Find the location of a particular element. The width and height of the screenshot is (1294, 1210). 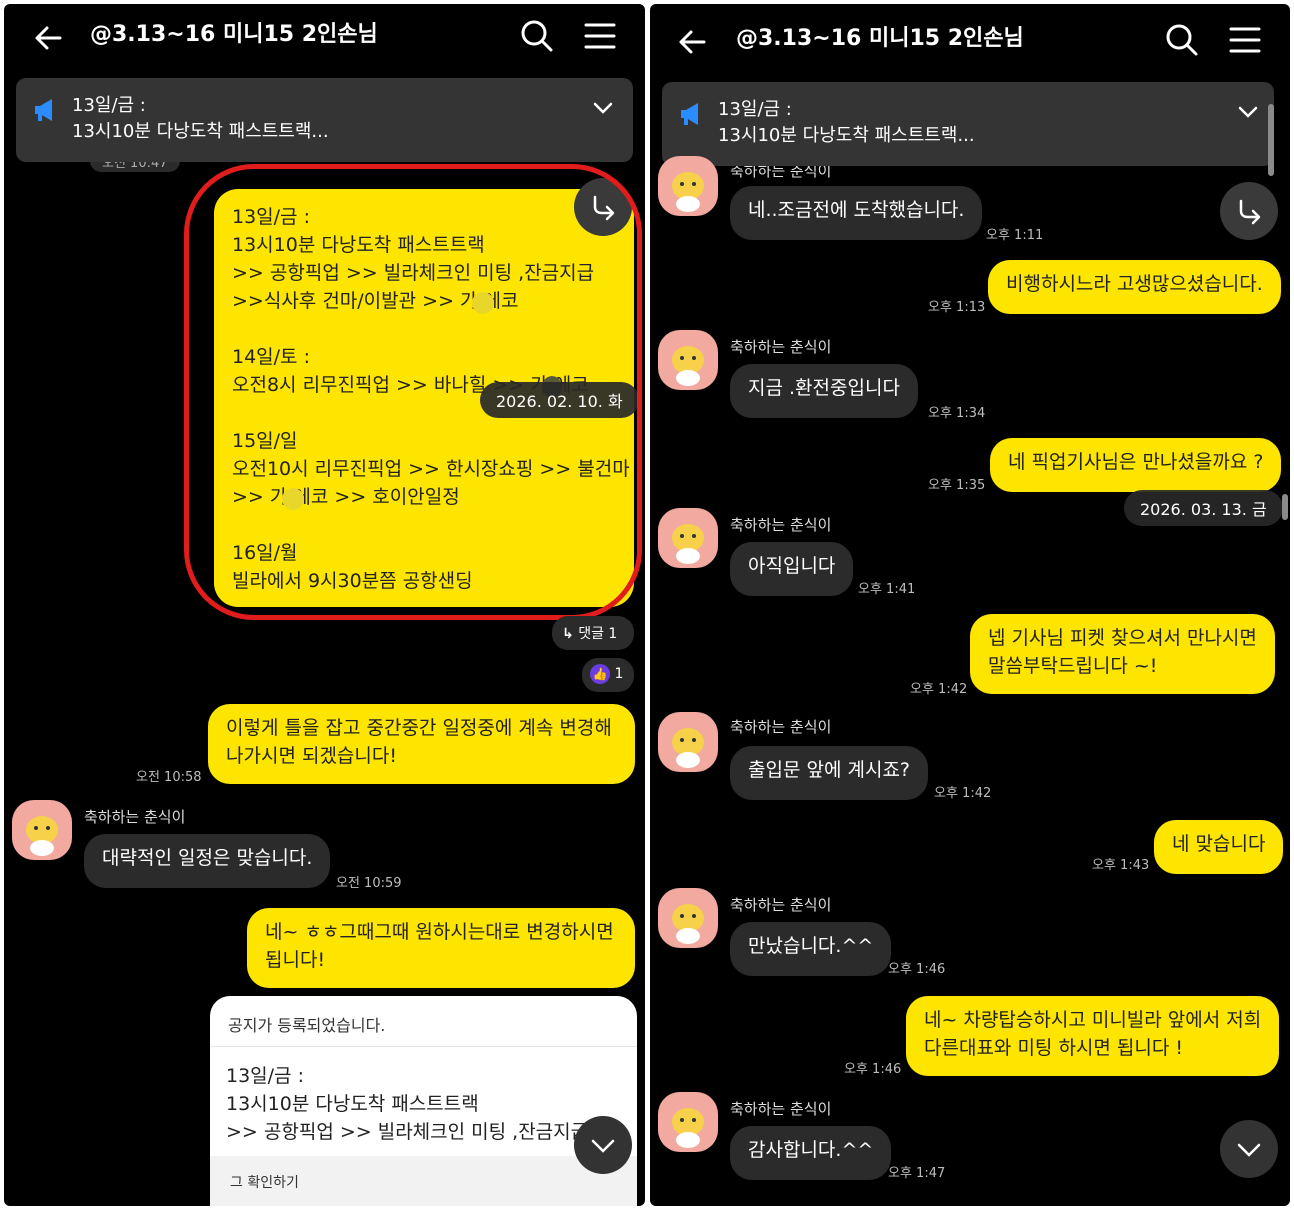

message-text: 나가시면 되겠습니다! is located at coordinates (311, 756).